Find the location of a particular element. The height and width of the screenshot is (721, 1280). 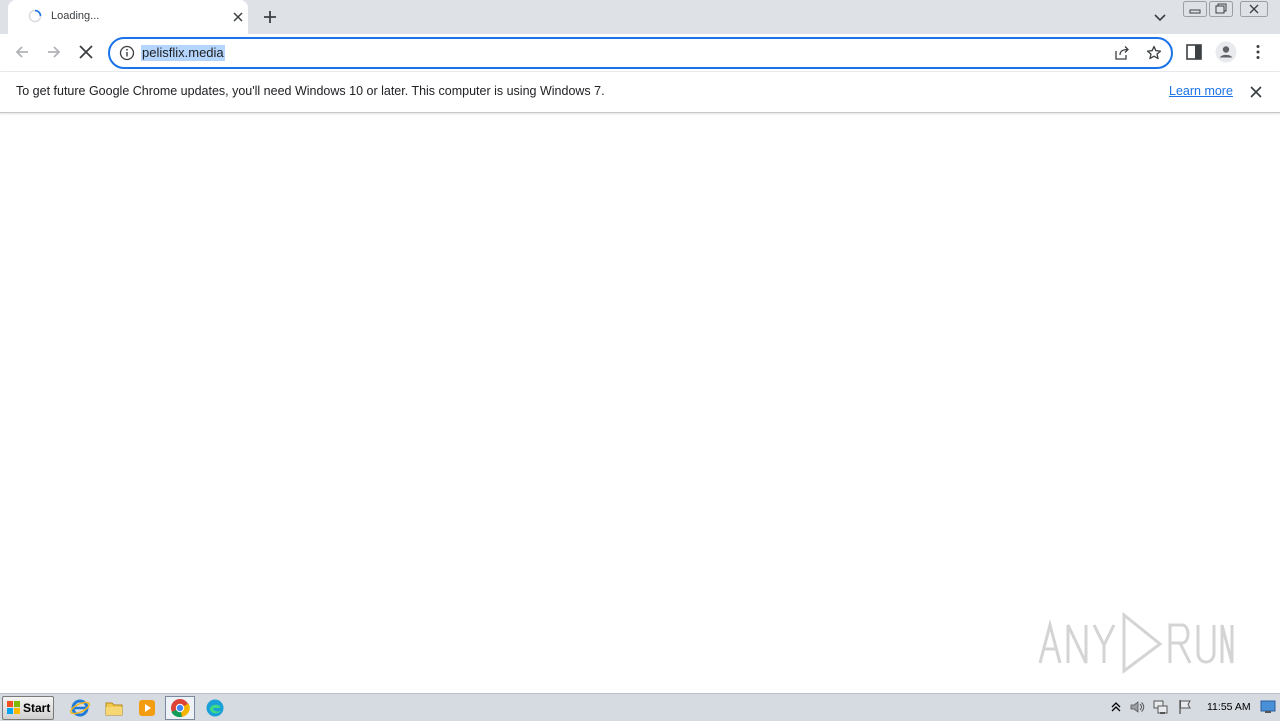

bookmark-star-icon is located at coordinates (1154, 53).